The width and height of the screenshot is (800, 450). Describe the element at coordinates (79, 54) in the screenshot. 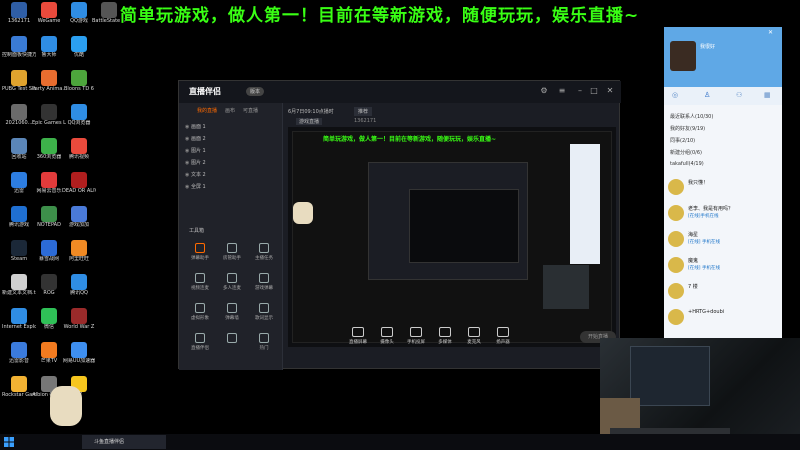

I see `desktop-icon: 优酷` at that location.